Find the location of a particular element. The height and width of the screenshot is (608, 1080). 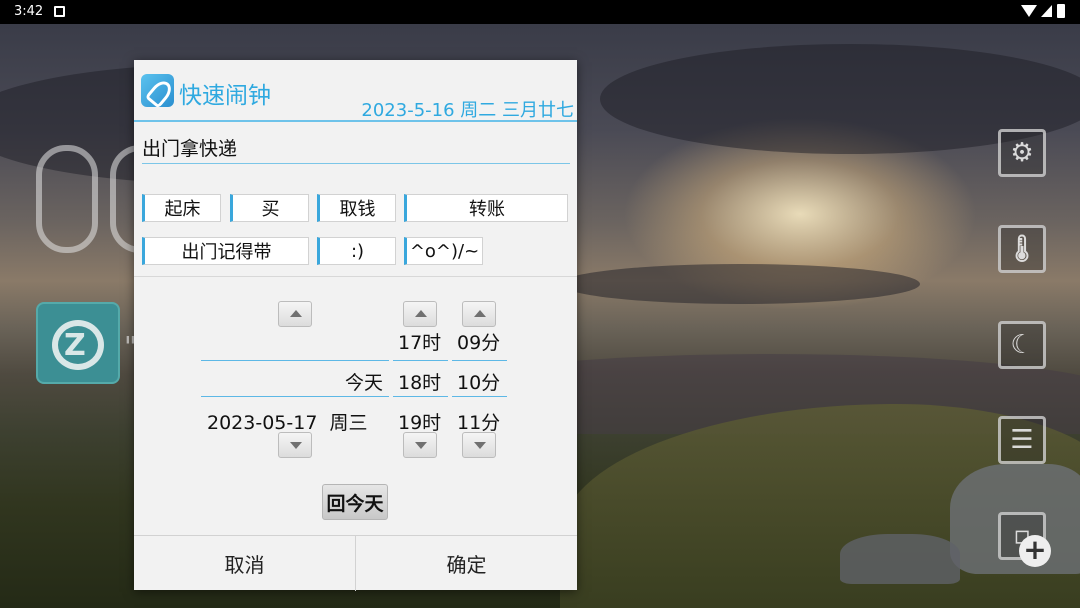

back-to-today-button: 回今天 is located at coordinates (355, 502).